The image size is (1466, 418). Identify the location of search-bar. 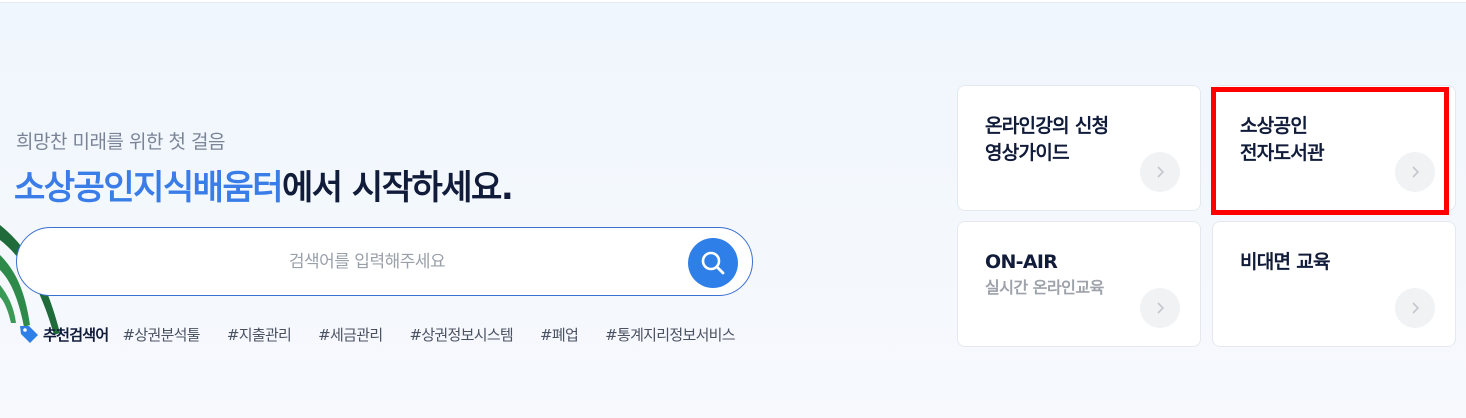
(384, 261).